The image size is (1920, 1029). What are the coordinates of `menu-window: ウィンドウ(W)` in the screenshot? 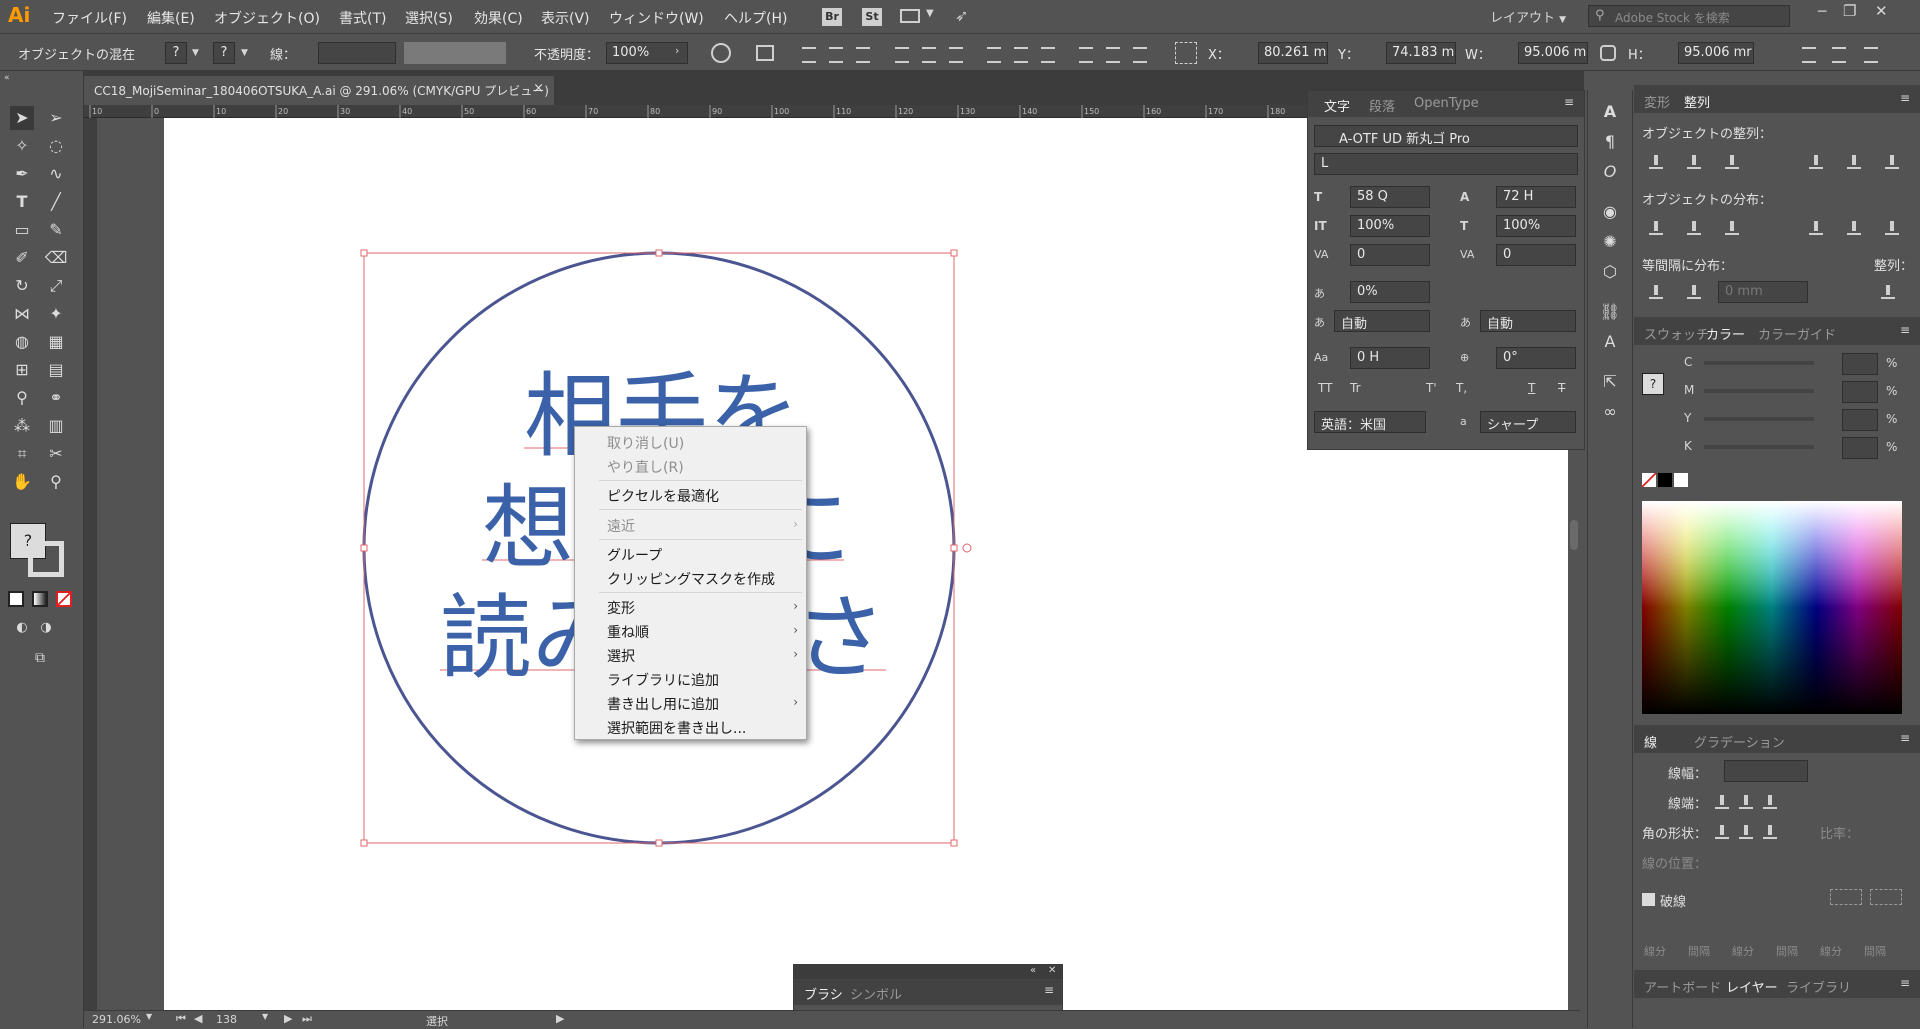 It's located at (656, 18).